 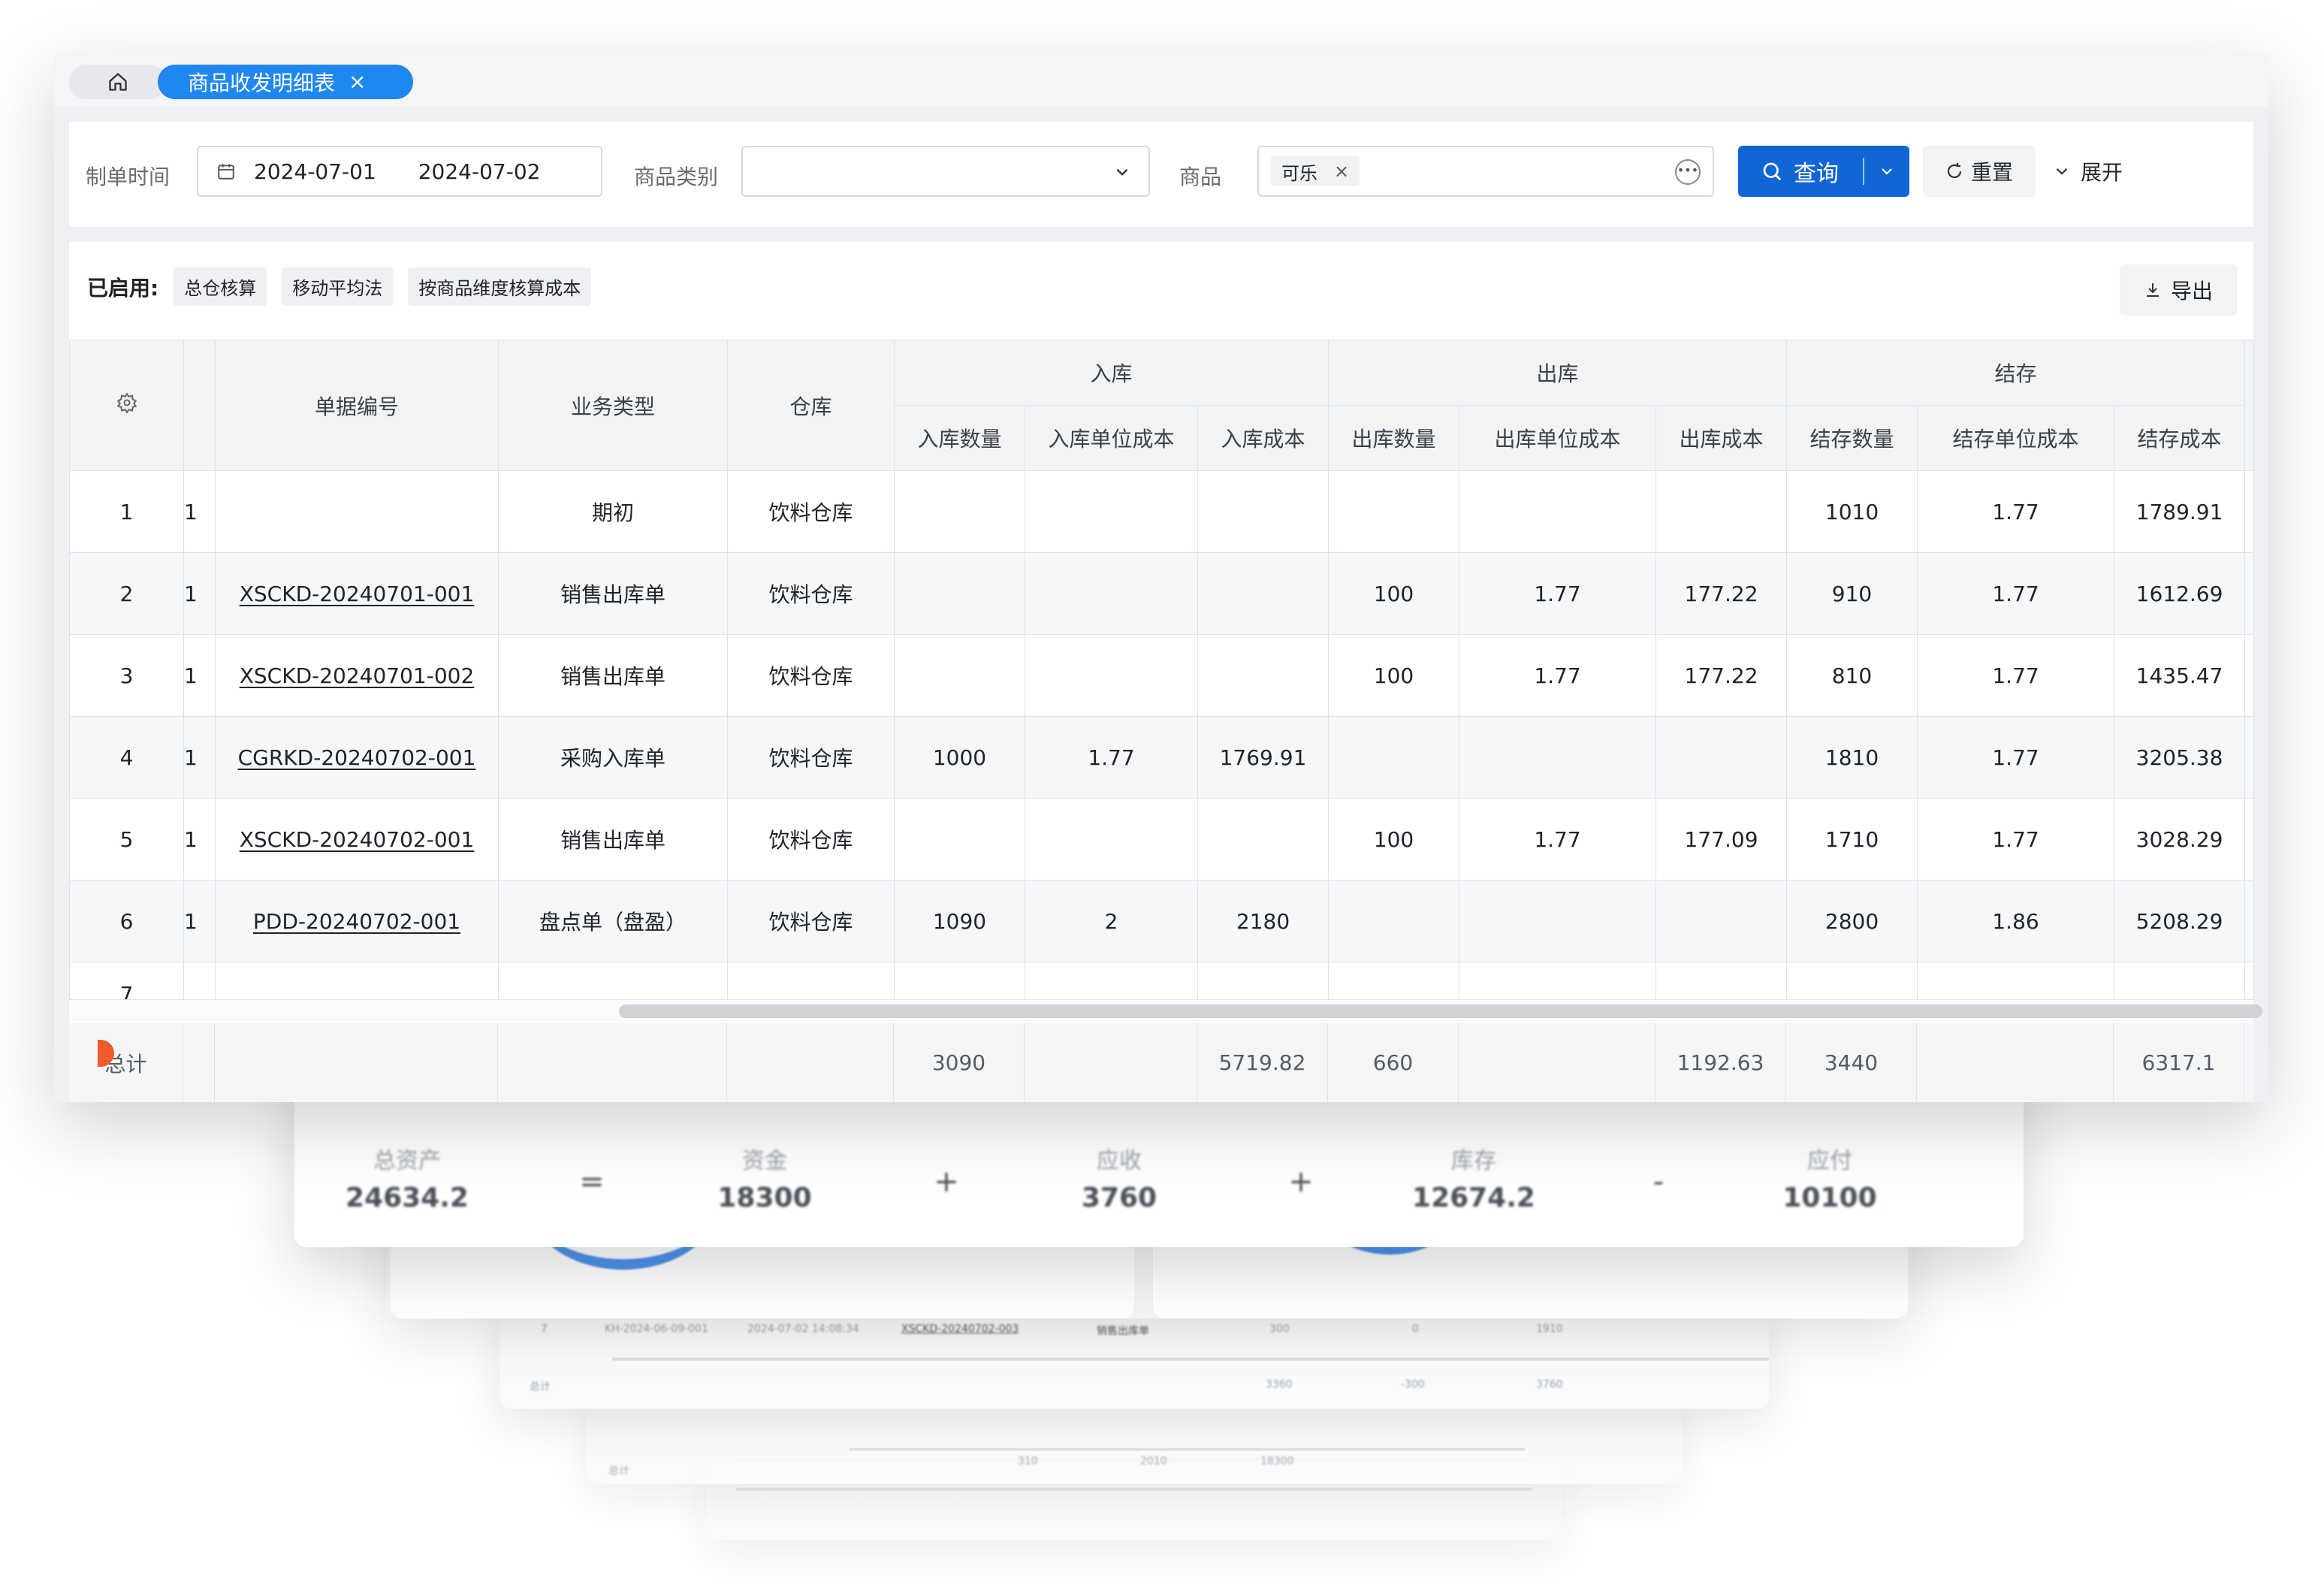 I want to click on column-header-biz-type: 业务类型, so click(x=613, y=405).